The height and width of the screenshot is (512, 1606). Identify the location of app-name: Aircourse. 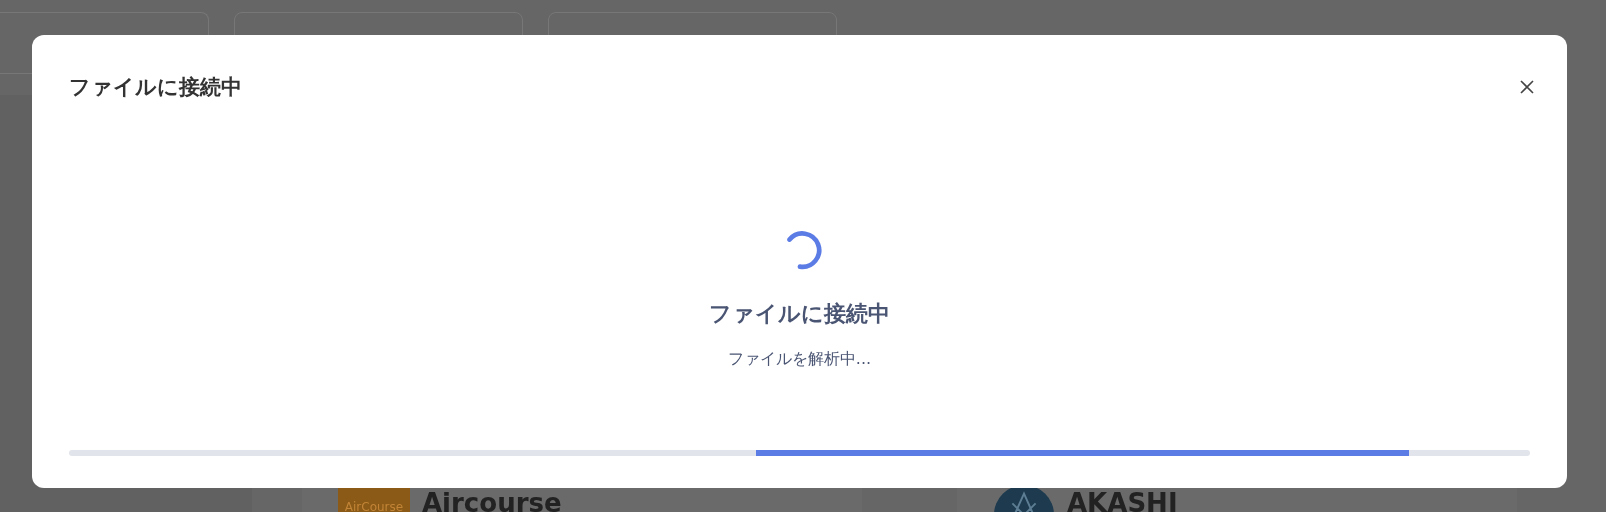
(492, 500).